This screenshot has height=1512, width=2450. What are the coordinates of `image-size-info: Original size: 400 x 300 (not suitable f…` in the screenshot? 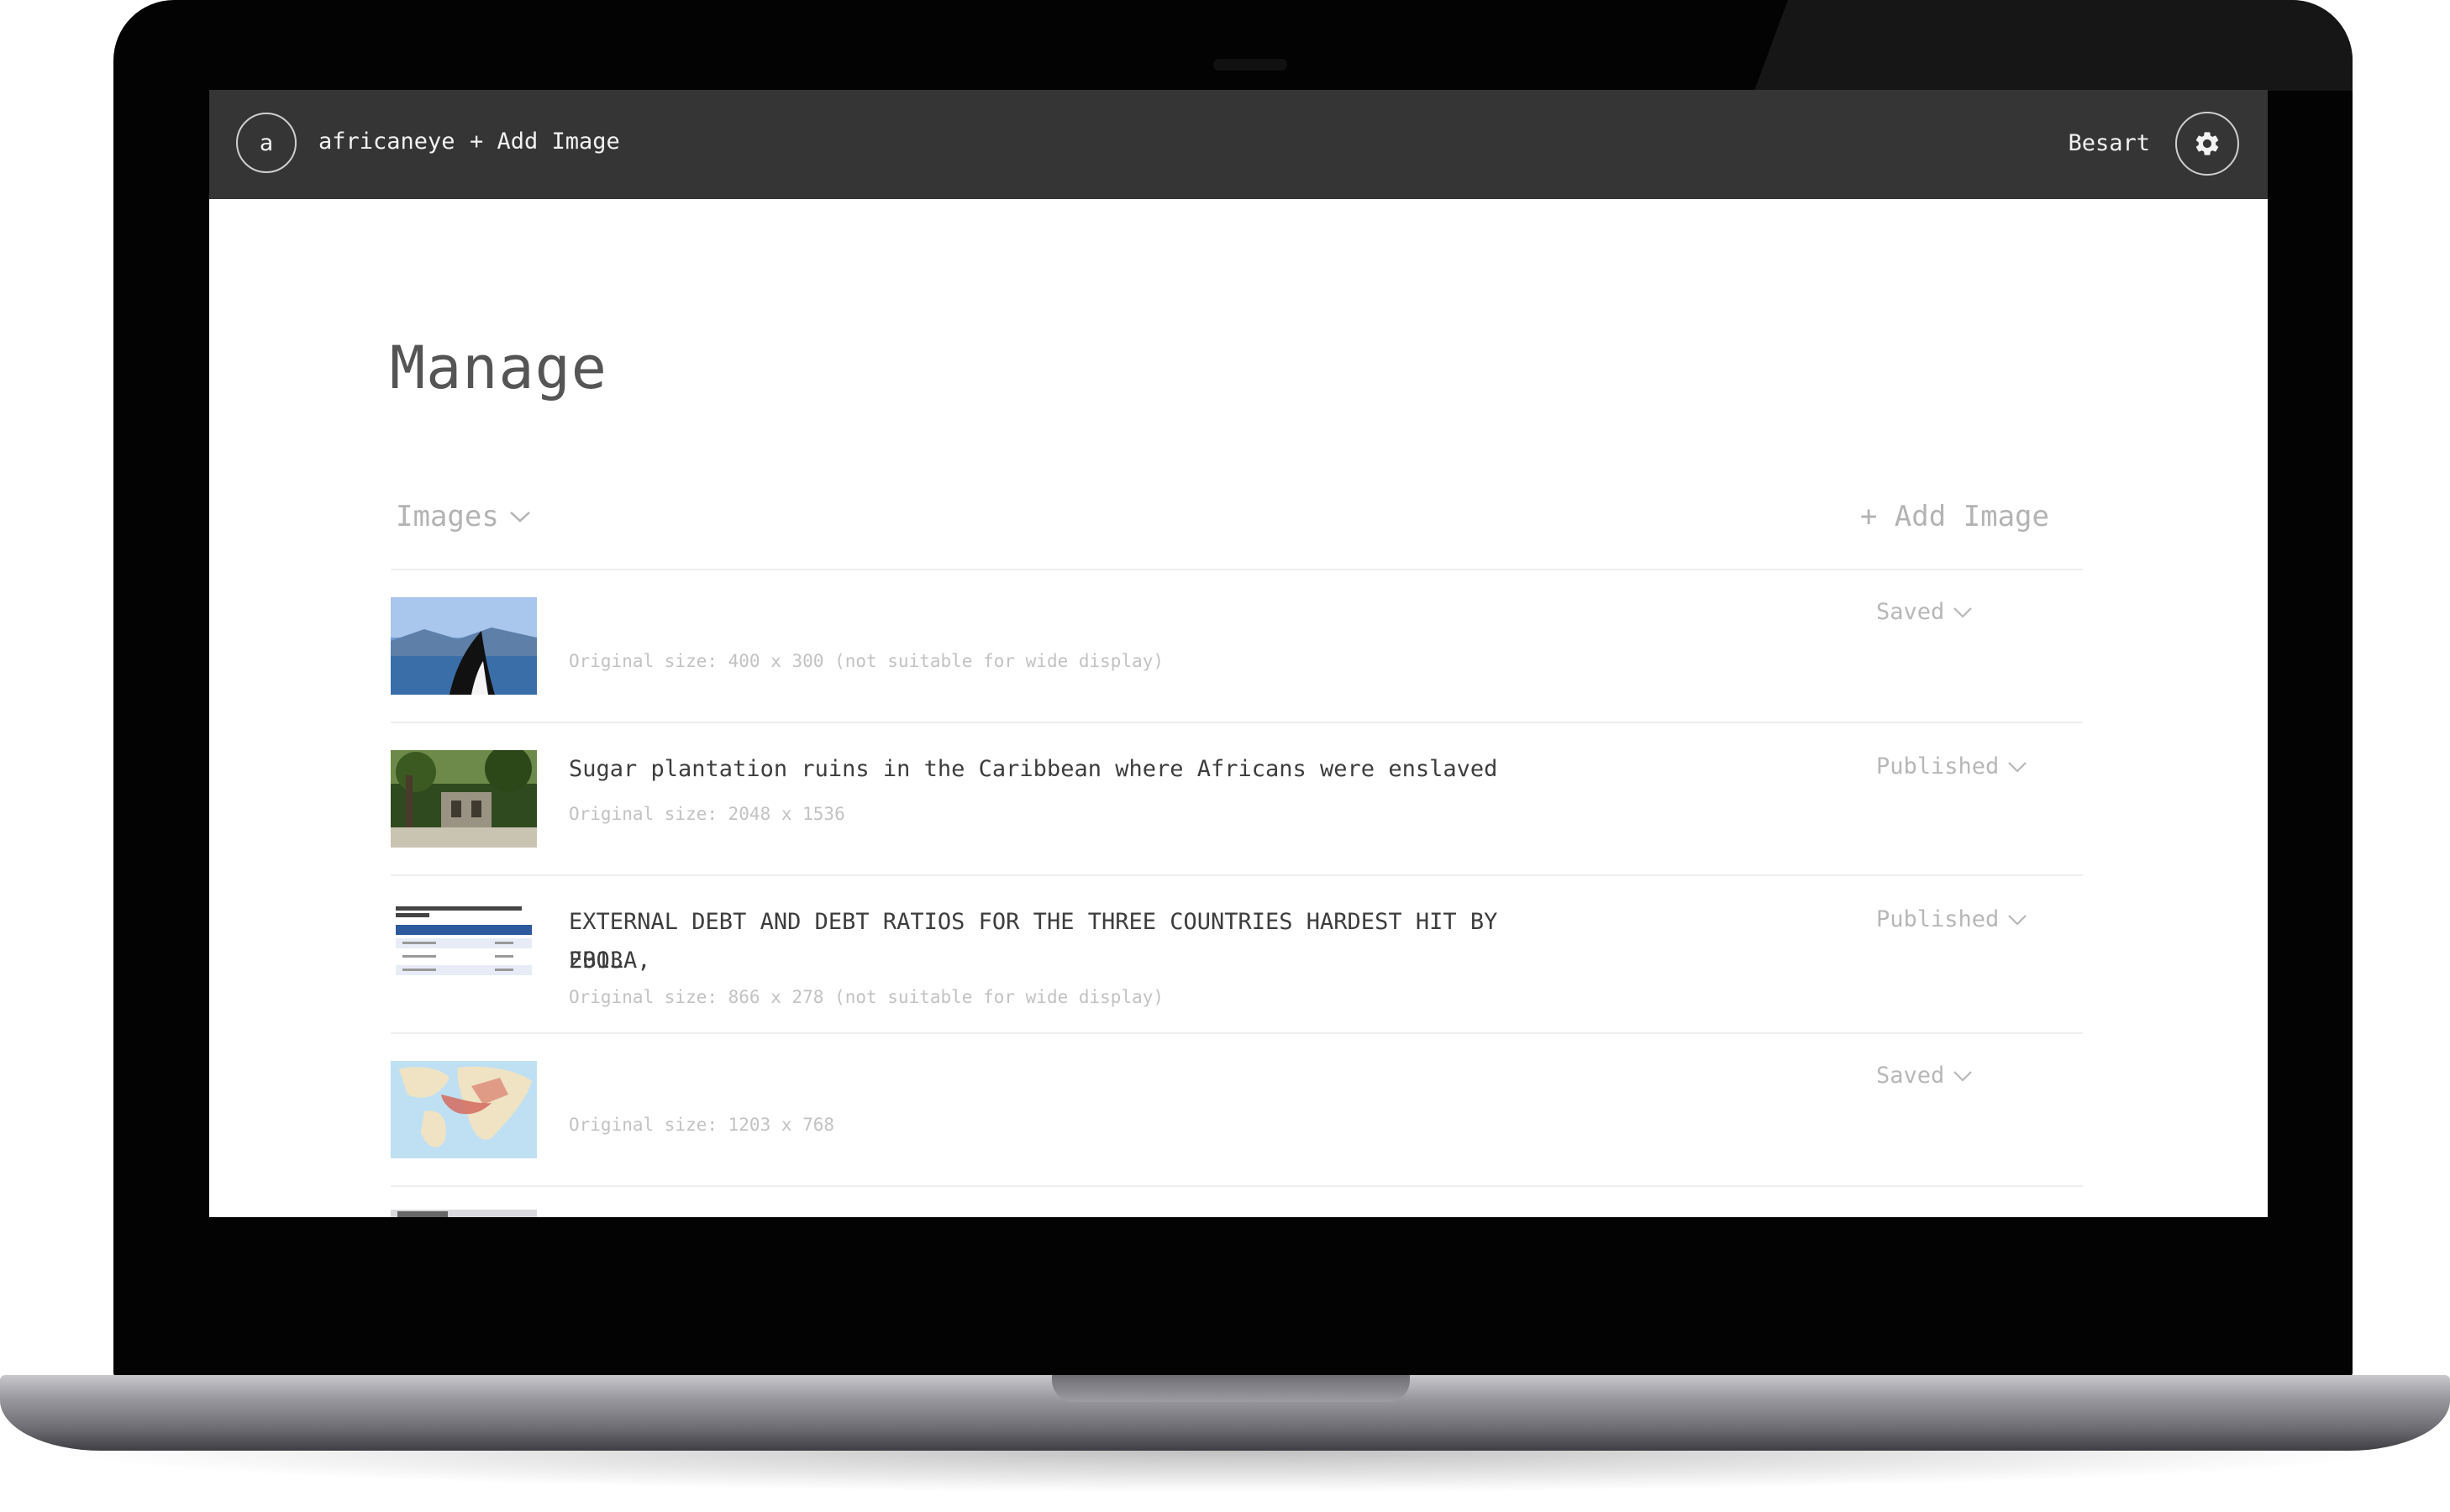 It's located at (867, 661).